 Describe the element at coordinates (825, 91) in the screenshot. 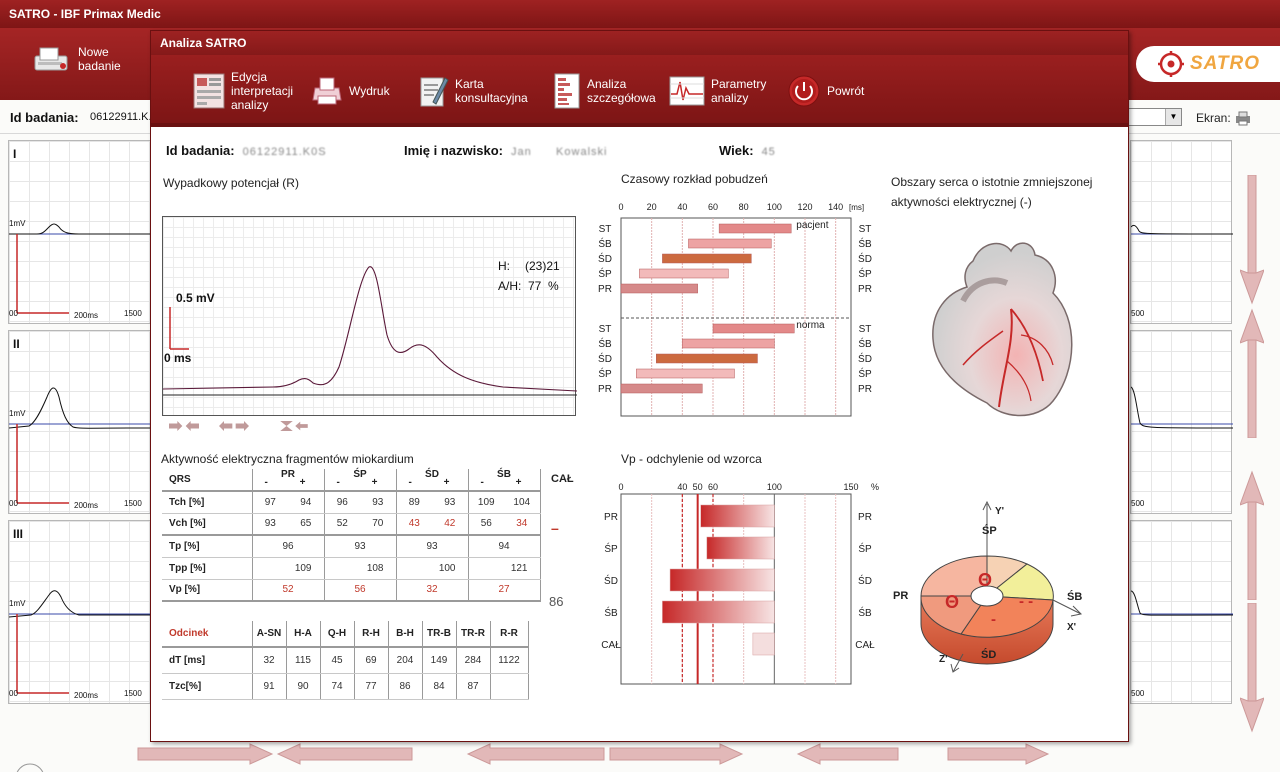

I see `back-button: Powrót` at that location.